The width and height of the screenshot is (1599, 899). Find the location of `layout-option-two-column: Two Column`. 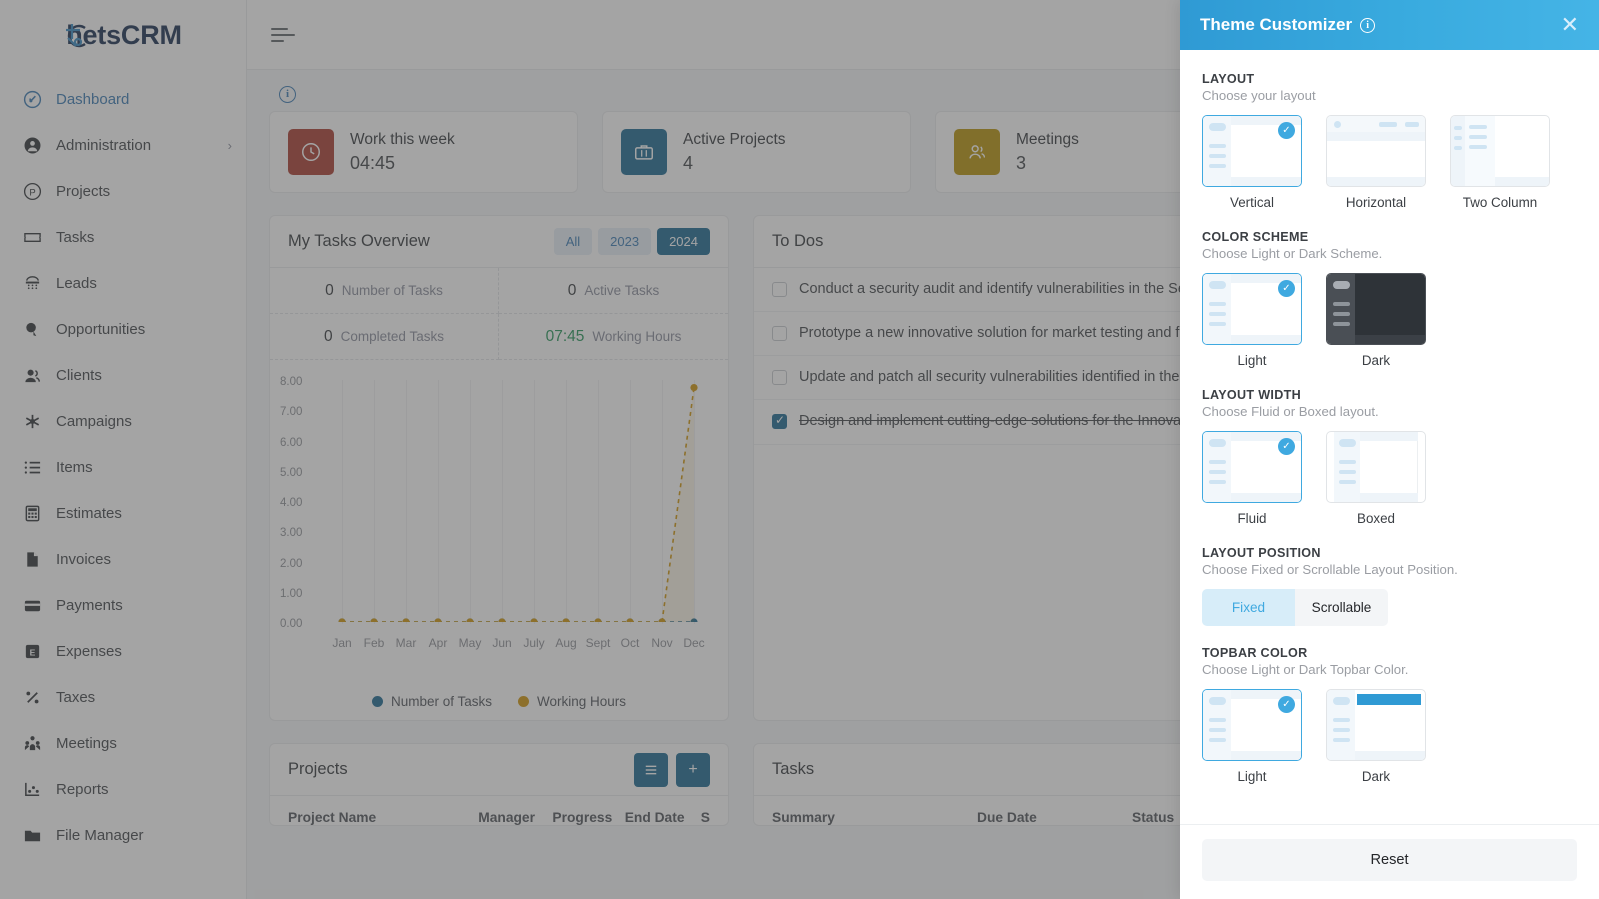

layout-option-two-column: Two Column is located at coordinates (1500, 162).